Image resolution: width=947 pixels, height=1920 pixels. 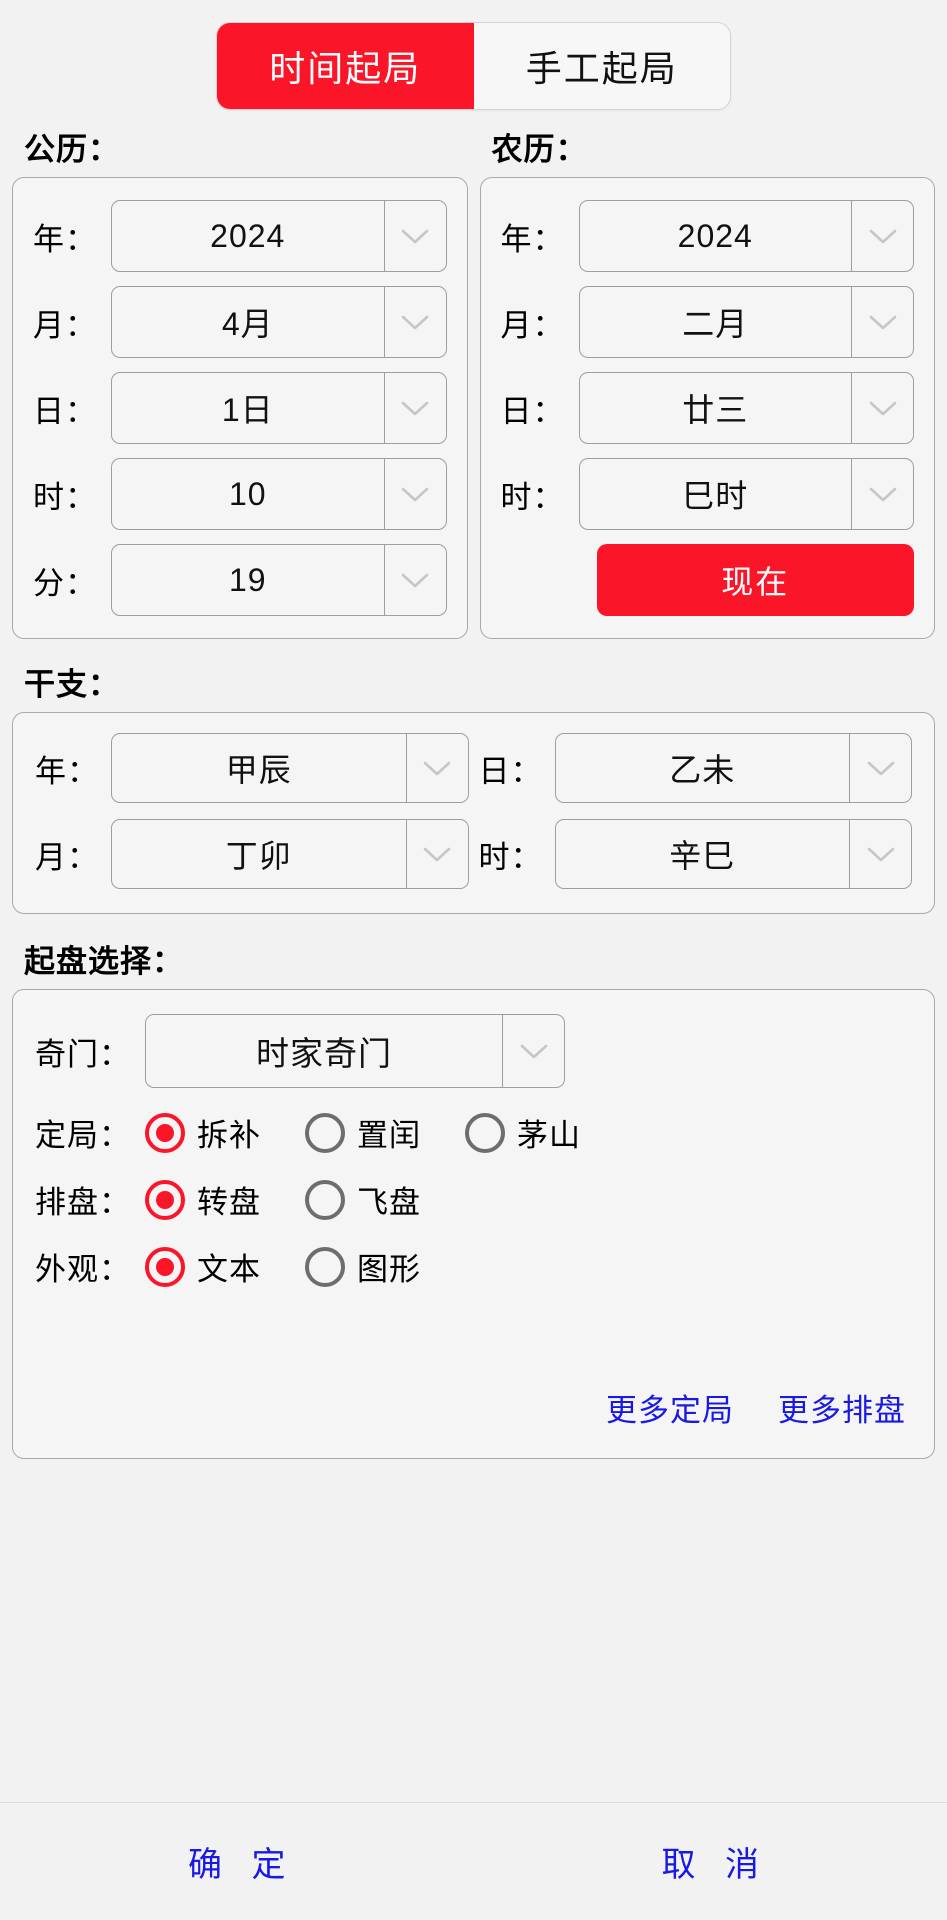 I want to click on dingju-option-zhirun-label: 置闰, so click(x=389, y=1135).